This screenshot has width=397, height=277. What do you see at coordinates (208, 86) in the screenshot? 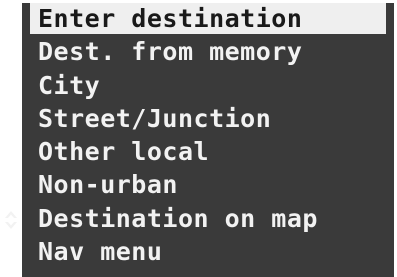
I see `menu-item-city: City` at bounding box center [208, 86].